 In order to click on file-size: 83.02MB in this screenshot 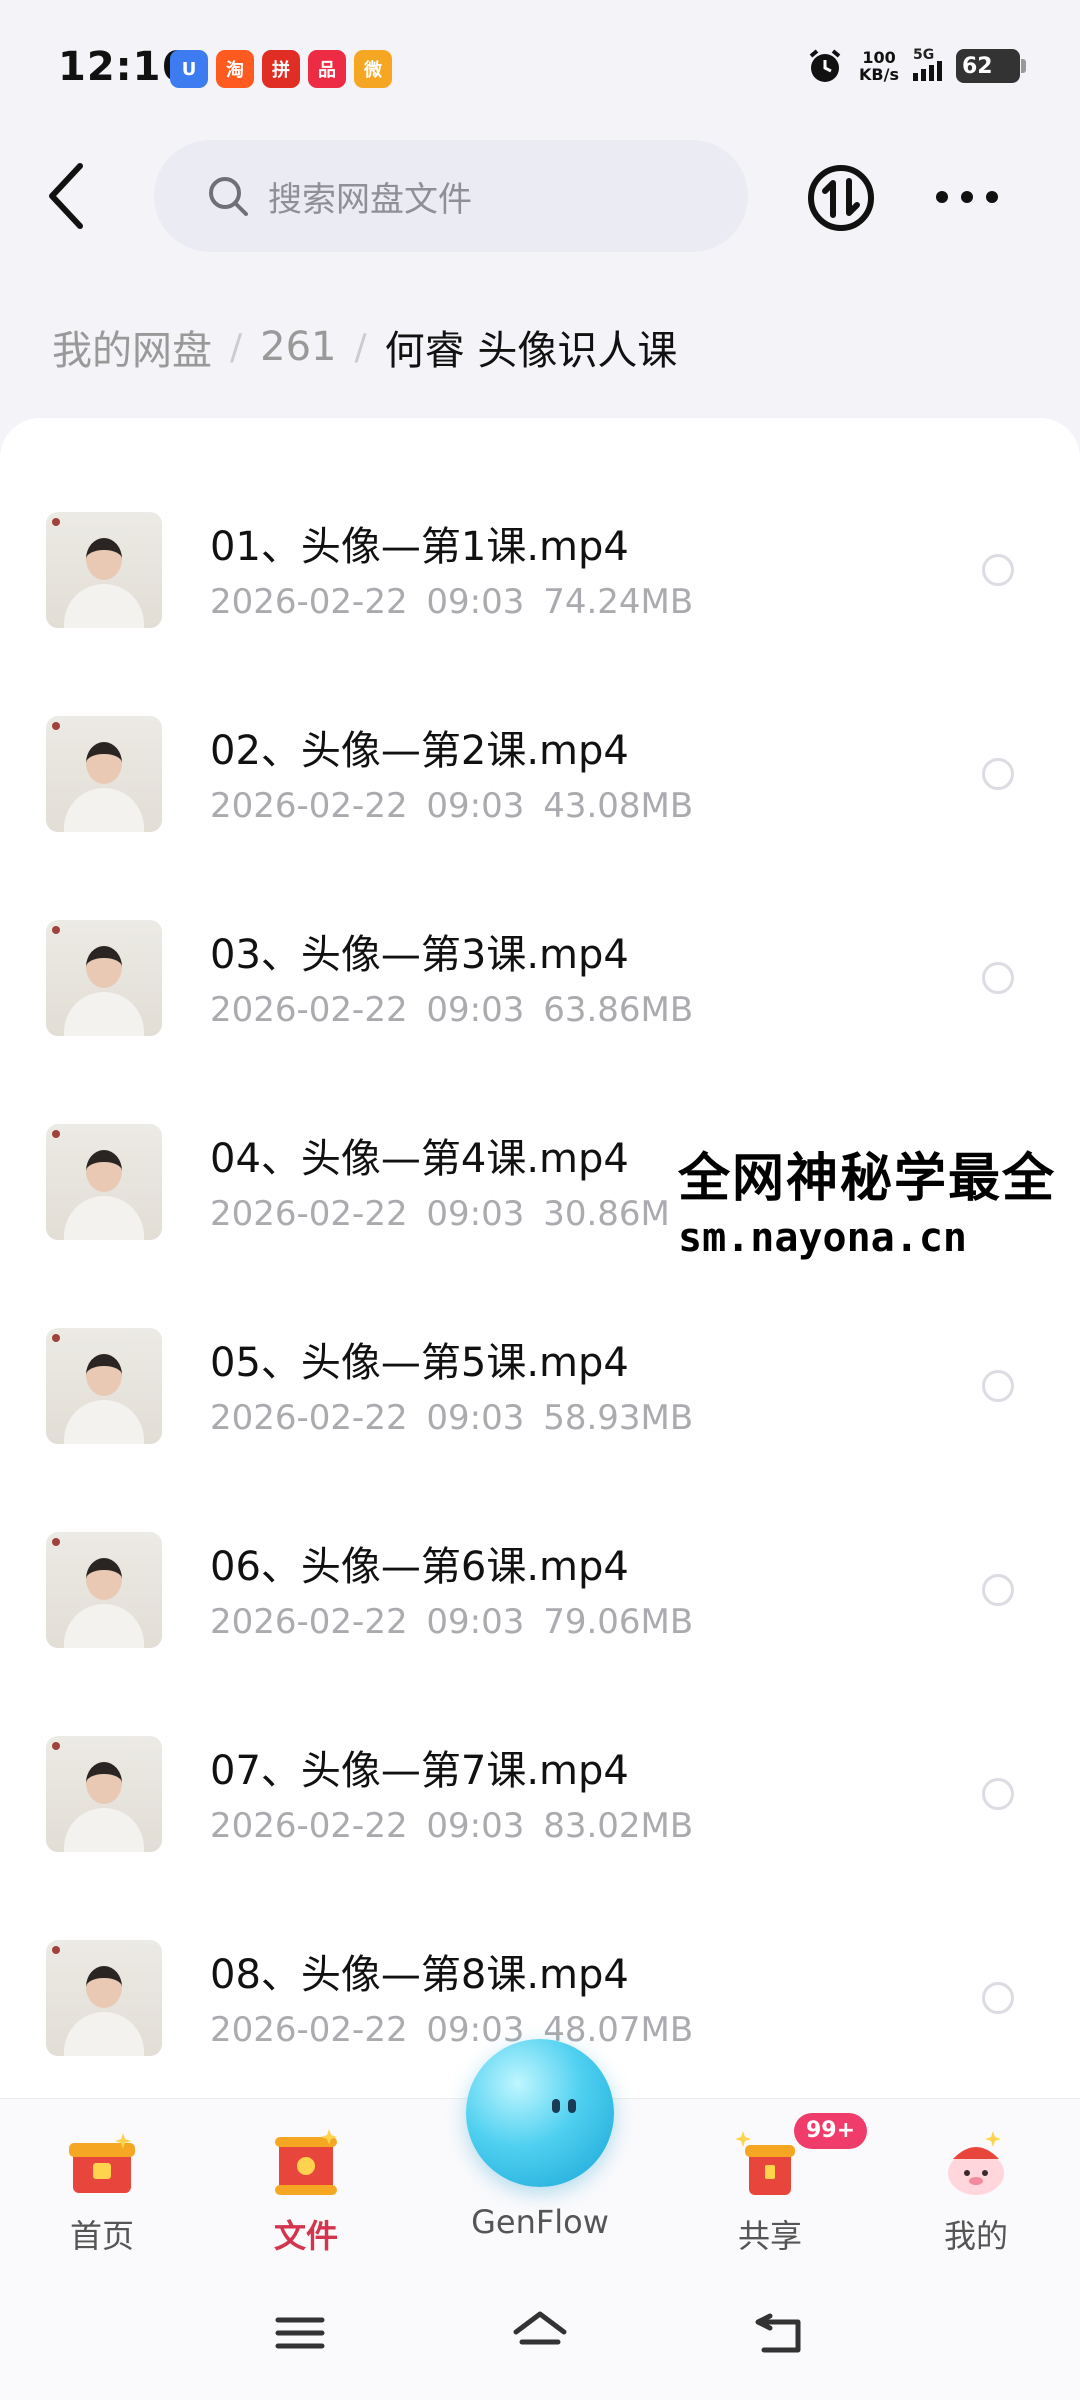, I will do `click(618, 1826)`.